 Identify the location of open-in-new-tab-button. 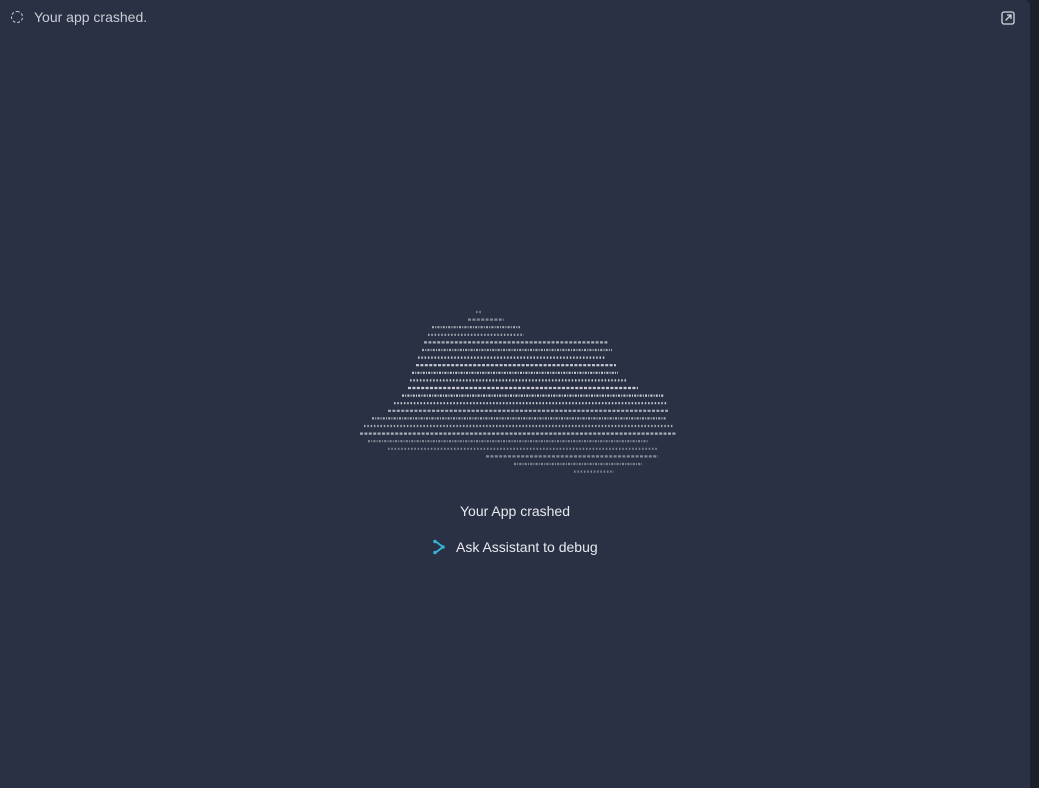
(1008, 18).